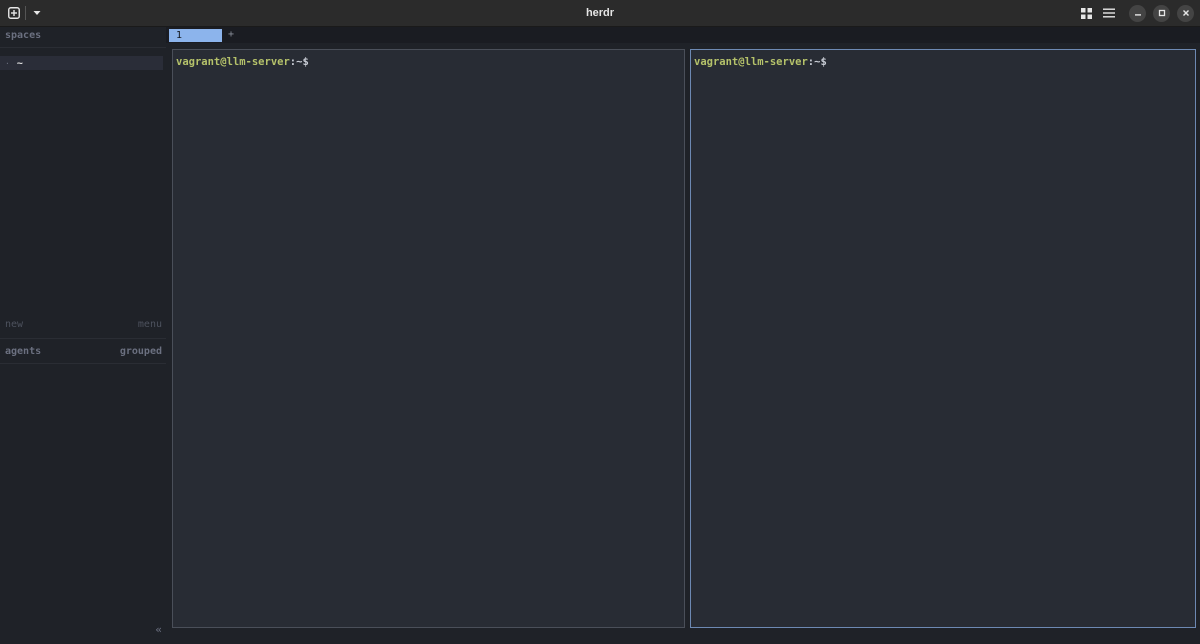 Image resolution: width=1200 pixels, height=644 pixels. I want to click on space-item: · ~, so click(81, 63).